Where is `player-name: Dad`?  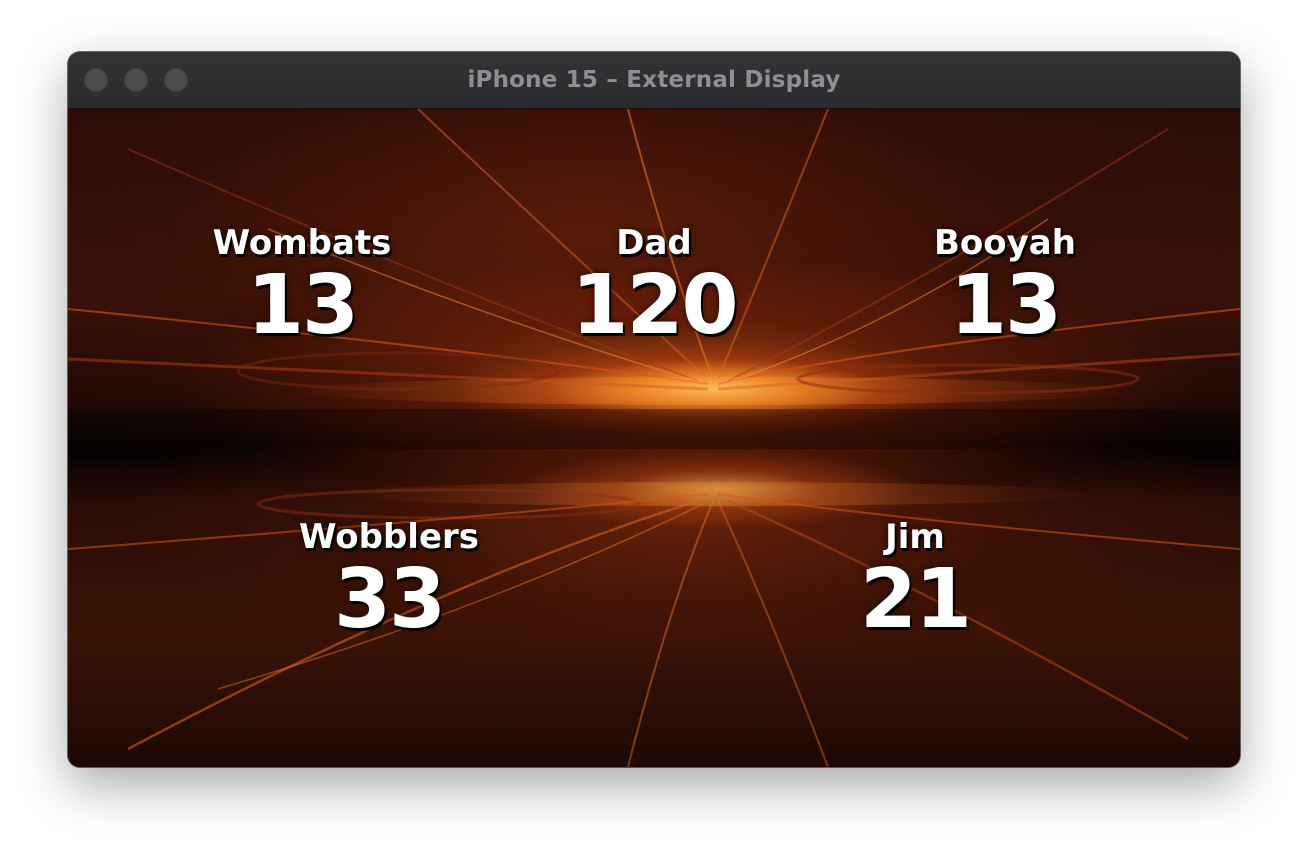
player-name: Dad is located at coordinates (654, 243).